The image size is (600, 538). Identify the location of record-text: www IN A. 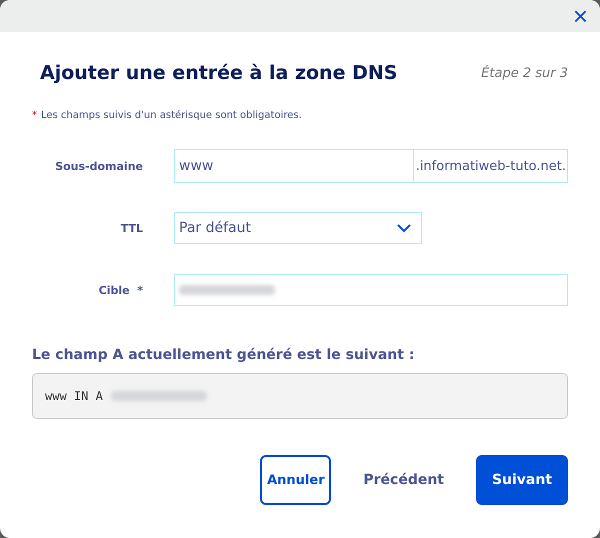
(74, 396).